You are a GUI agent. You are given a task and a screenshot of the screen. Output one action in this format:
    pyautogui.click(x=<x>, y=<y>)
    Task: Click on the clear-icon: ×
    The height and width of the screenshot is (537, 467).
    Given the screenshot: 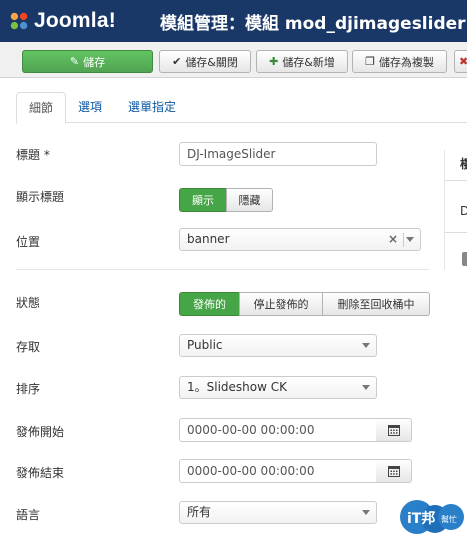 What is the action you would take?
    pyautogui.click(x=393, y=239)
    